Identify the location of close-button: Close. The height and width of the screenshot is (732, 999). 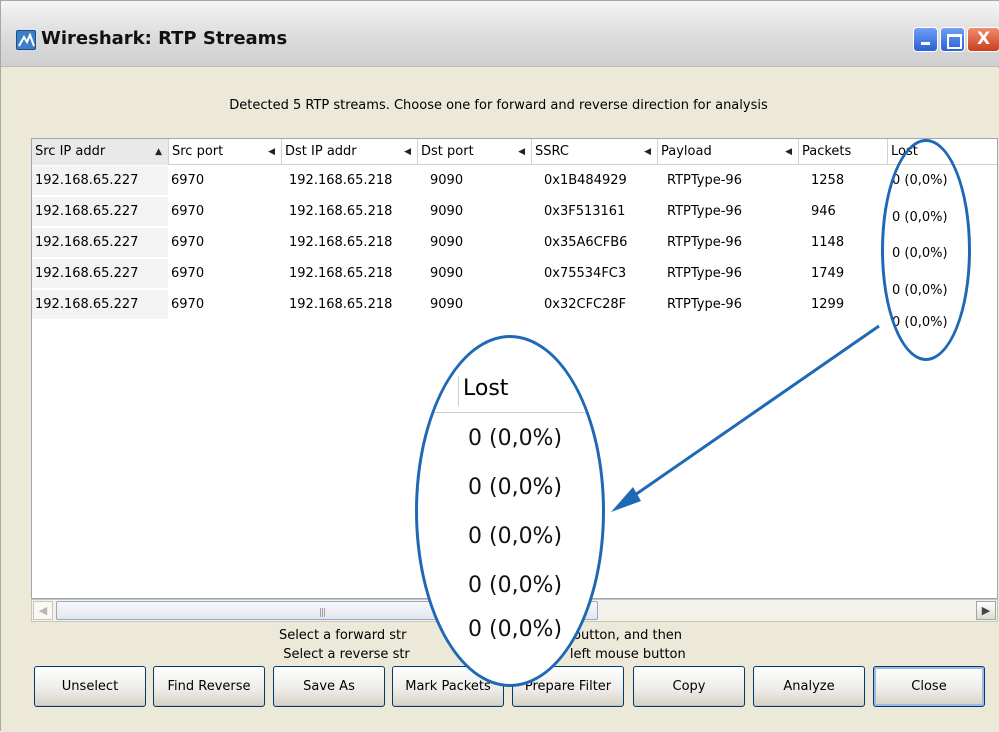
(929, 686).